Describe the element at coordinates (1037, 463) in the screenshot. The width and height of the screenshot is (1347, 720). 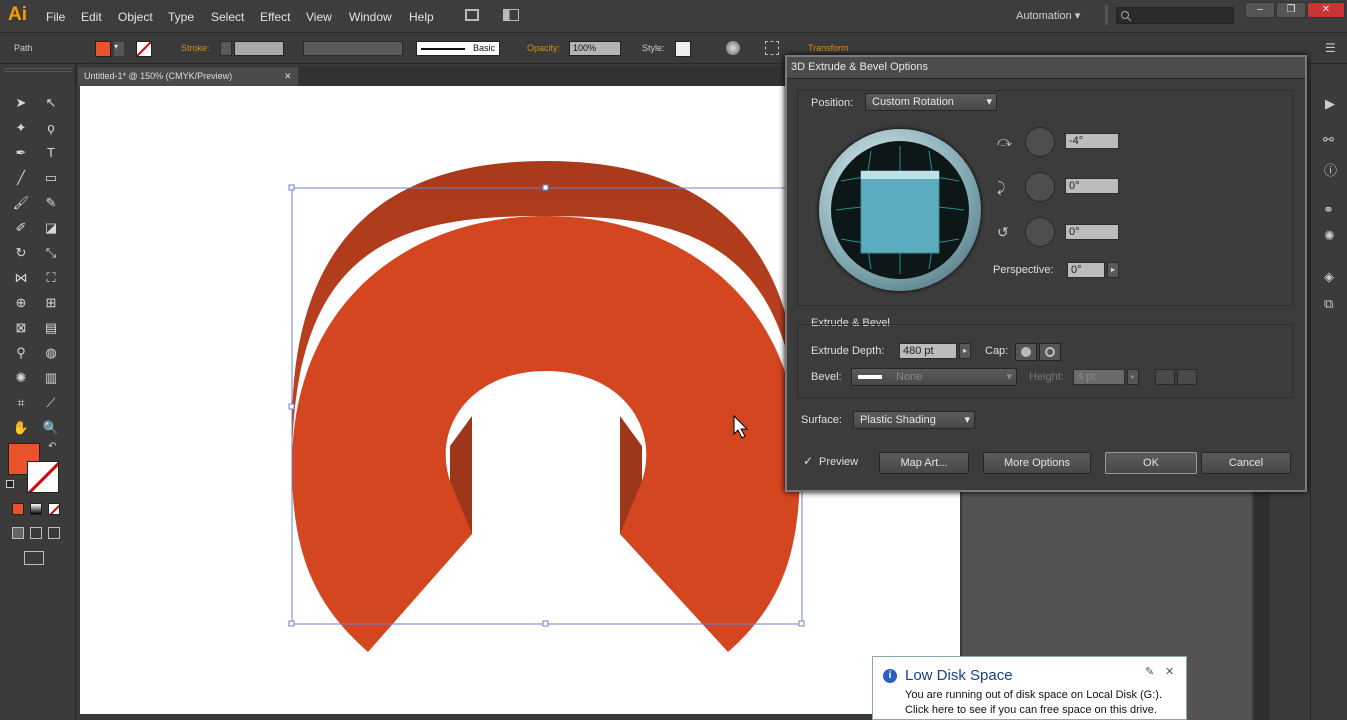
I see `more-options-button: More Options` at that location.